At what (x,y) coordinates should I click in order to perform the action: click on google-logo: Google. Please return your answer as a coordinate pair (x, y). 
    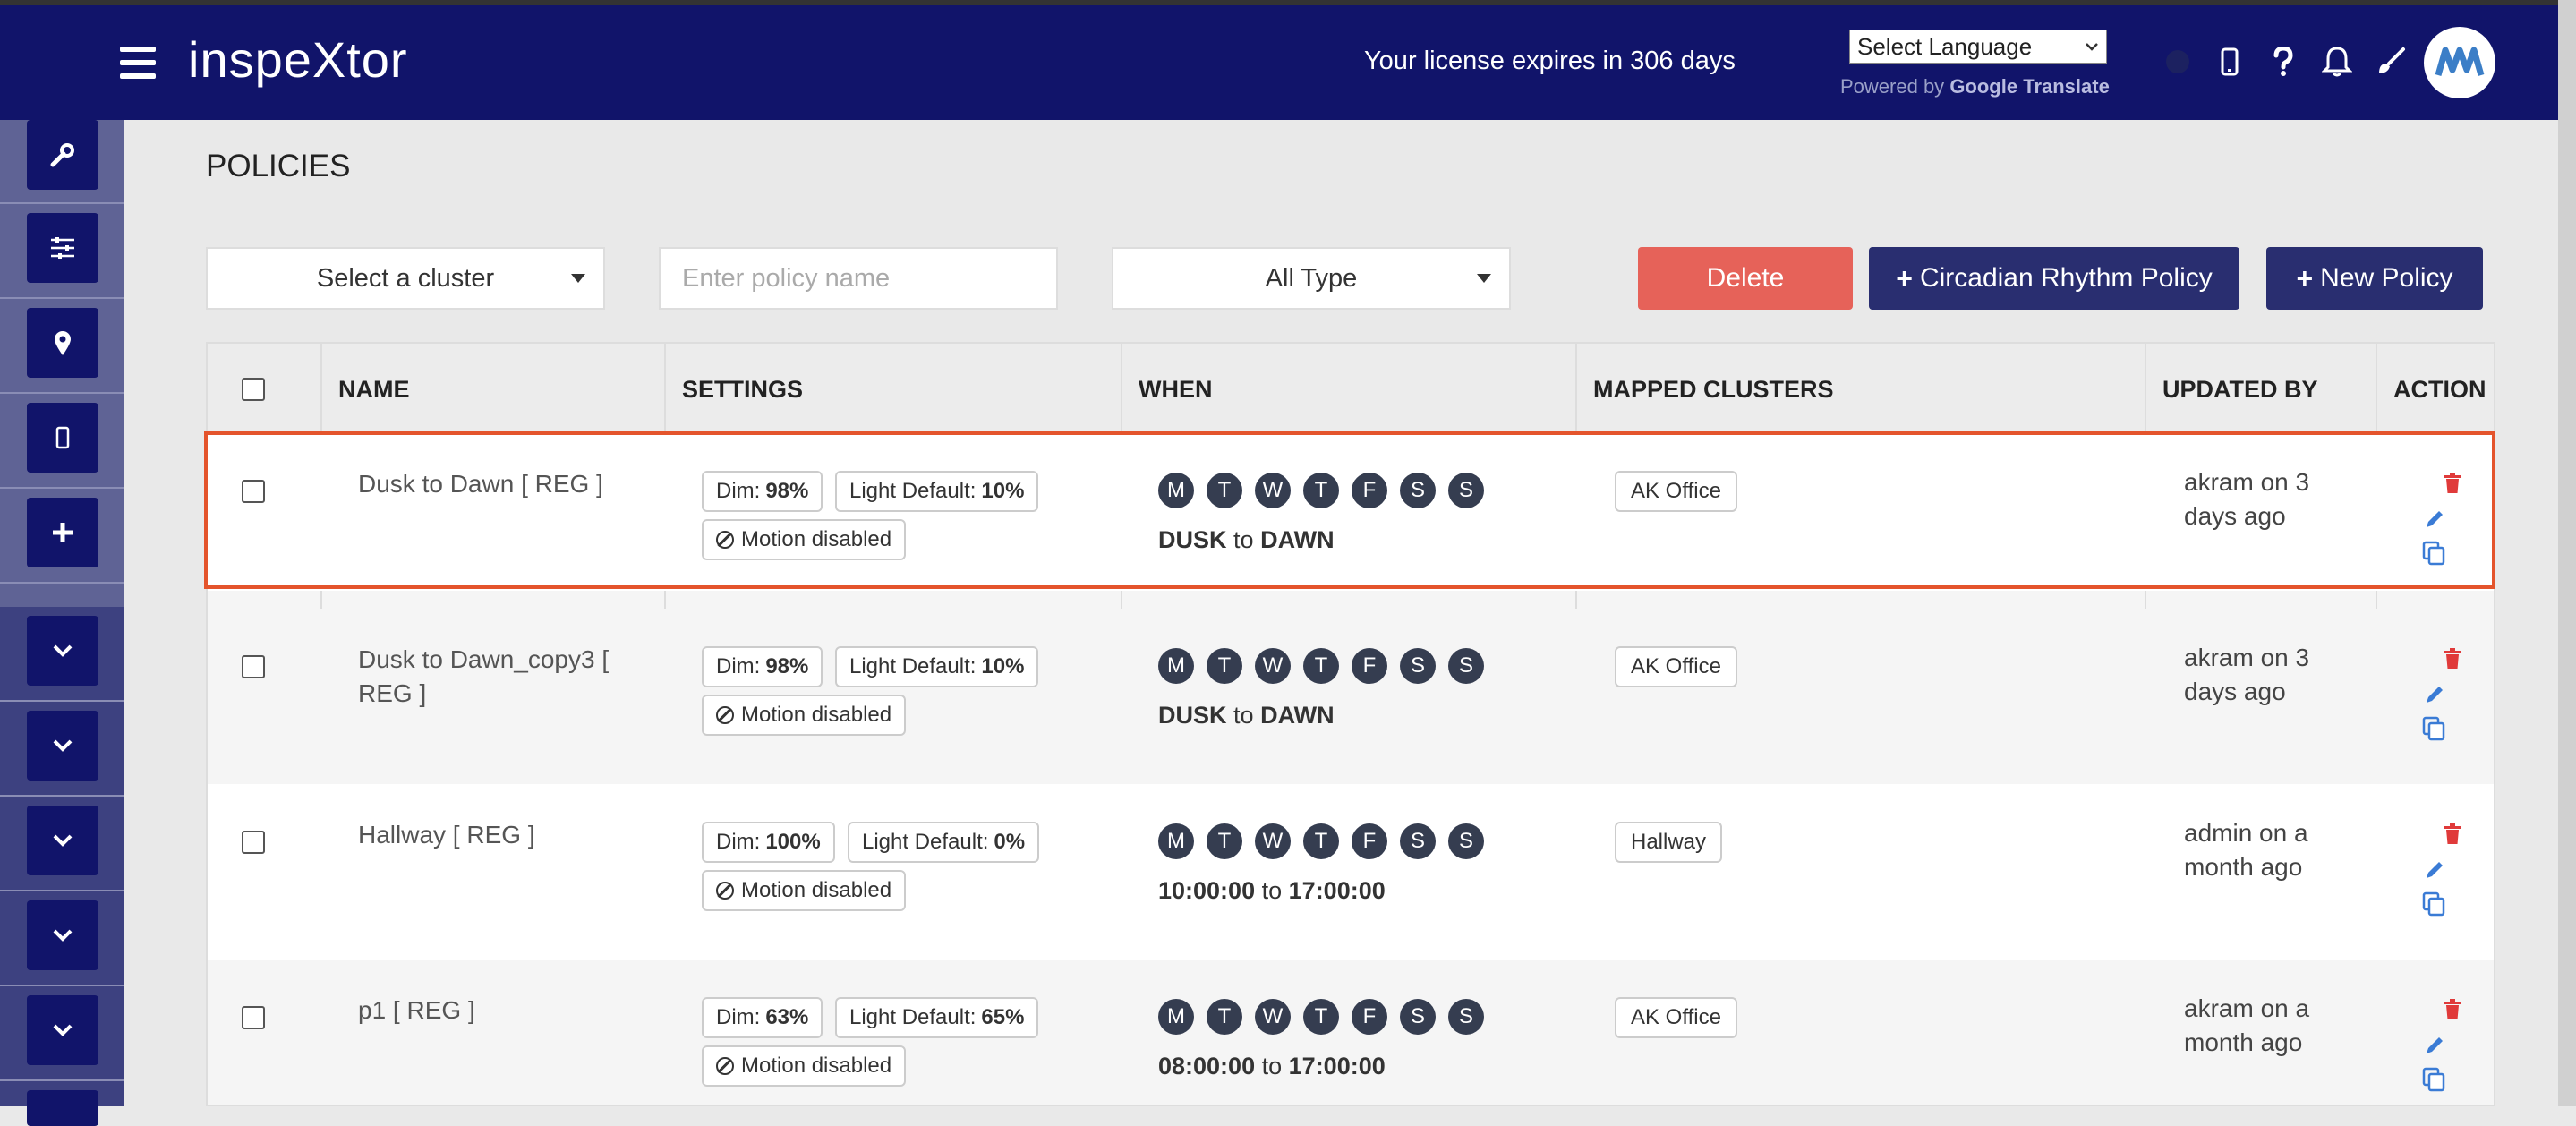
    Looking at the image, I should click on (1983, 86).